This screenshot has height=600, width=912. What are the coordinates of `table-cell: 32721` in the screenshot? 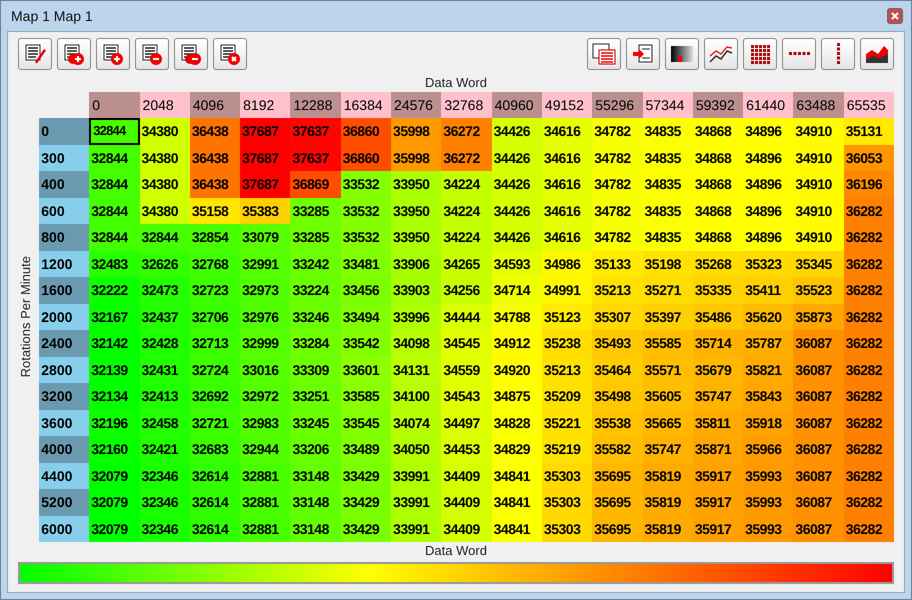 It's located at (215, 423).